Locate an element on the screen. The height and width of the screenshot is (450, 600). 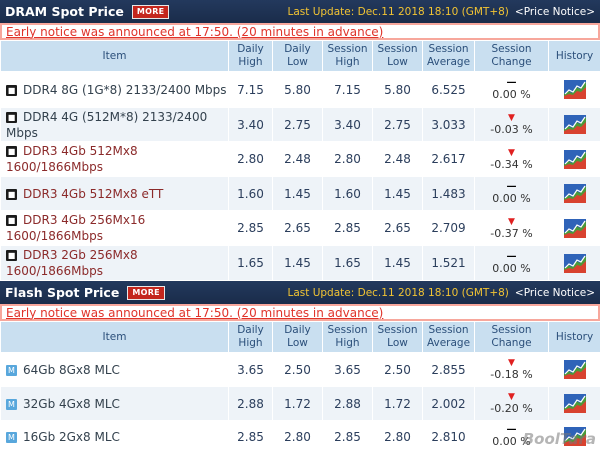
daily-high-cell: 2.85 is located at coordinates (250, 435).